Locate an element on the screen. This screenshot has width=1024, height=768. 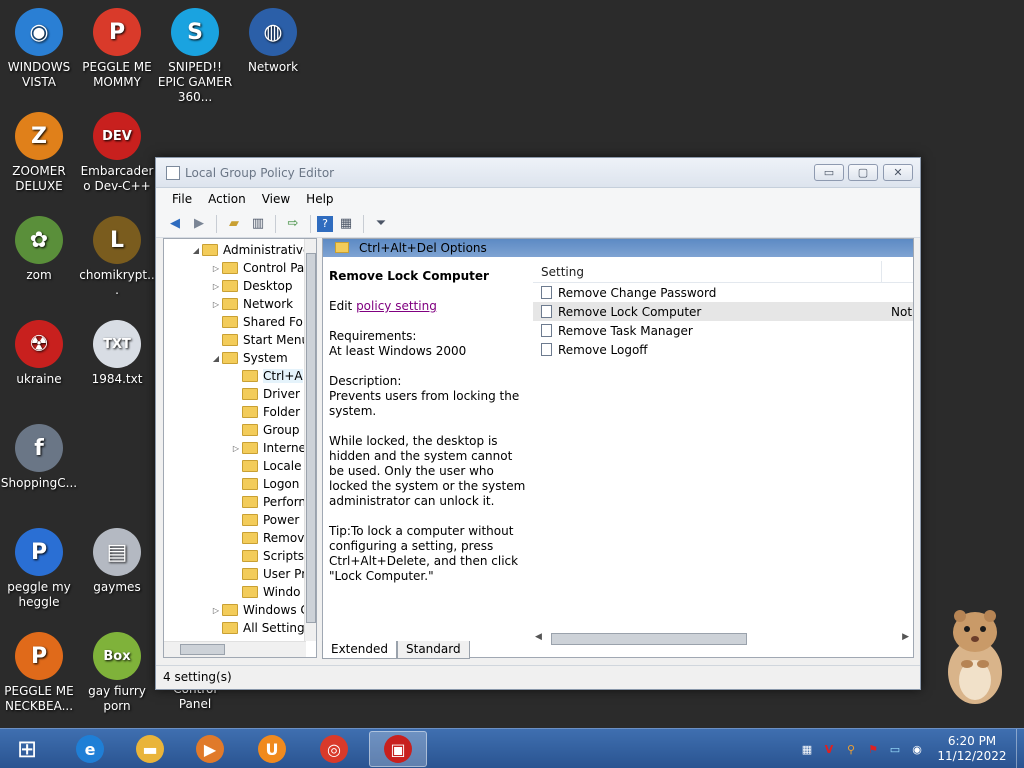
close-button: ✕ is located at coordinates (898, 172).